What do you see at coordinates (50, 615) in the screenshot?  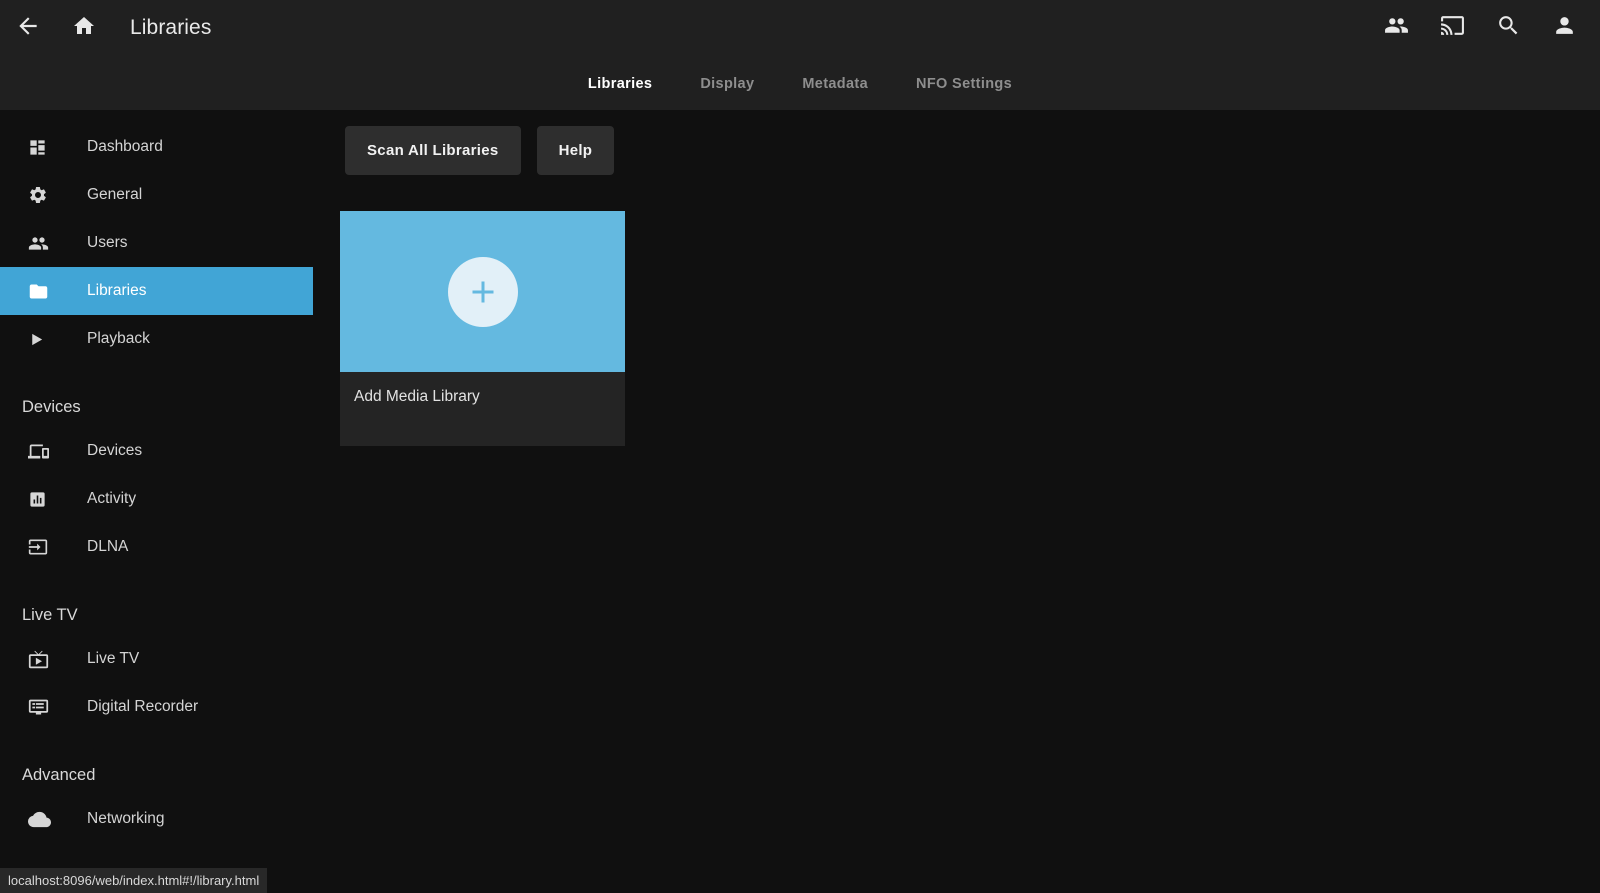 I see `sidebar-heading-livetv: Live TV` at bounding box center [50, 615].